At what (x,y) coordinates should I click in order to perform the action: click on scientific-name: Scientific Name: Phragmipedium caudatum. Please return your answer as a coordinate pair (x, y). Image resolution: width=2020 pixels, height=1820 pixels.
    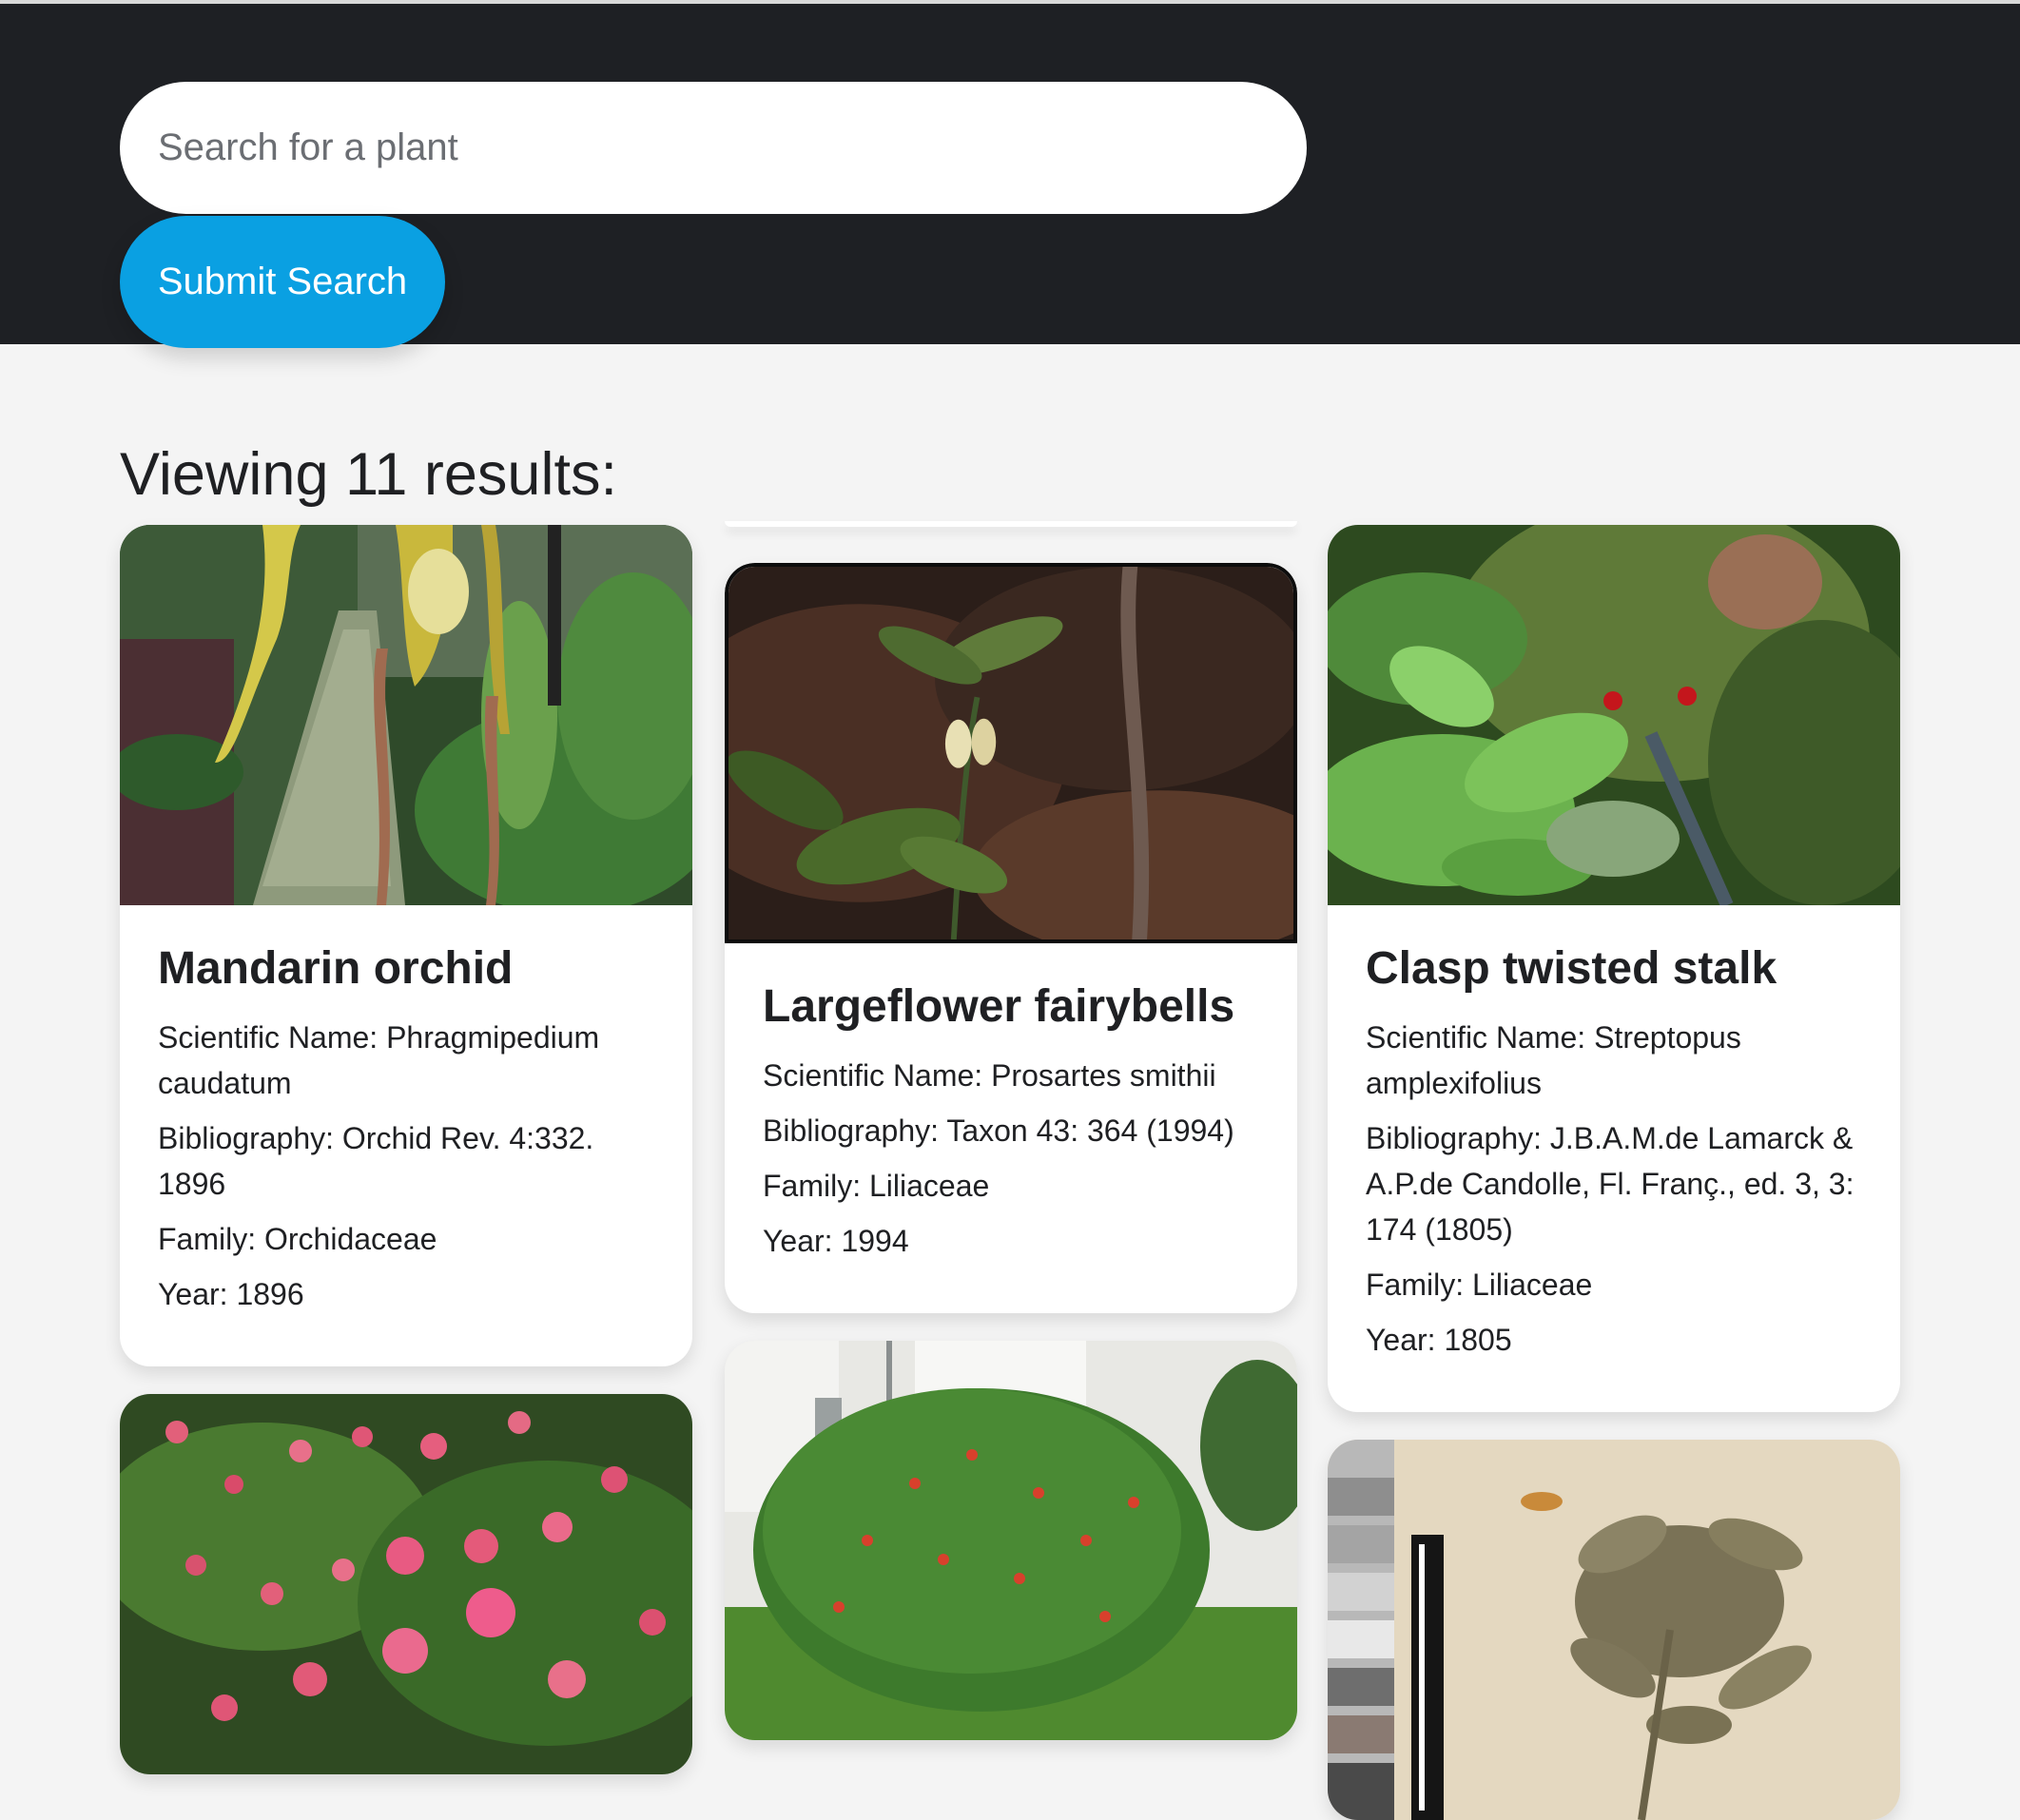
    Looking at the image, I should click on (379, 1059).